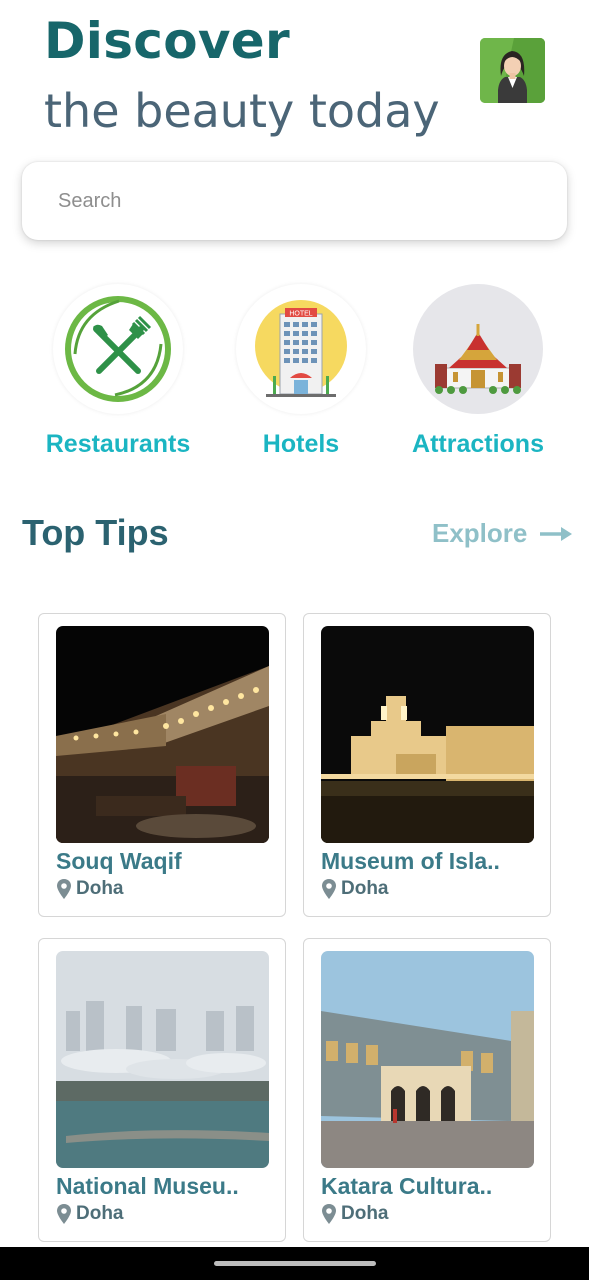  What do you see at coordinates (167, 41) in the screenshot?
I see `page-title: Discover` at bounding box center [167, 41].